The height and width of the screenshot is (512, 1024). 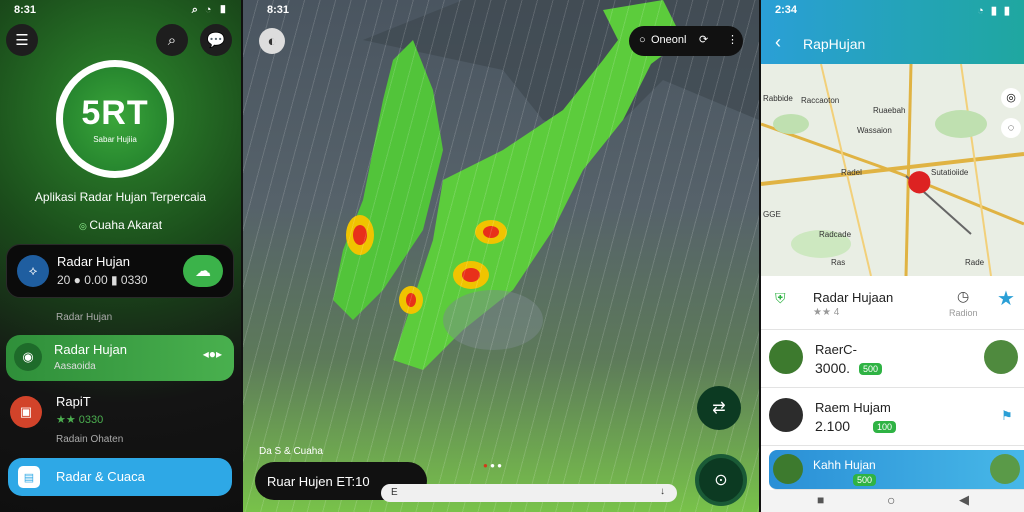 I want to click on radar-hujan-title: Radar Hujan, so click(x=90, y=349).